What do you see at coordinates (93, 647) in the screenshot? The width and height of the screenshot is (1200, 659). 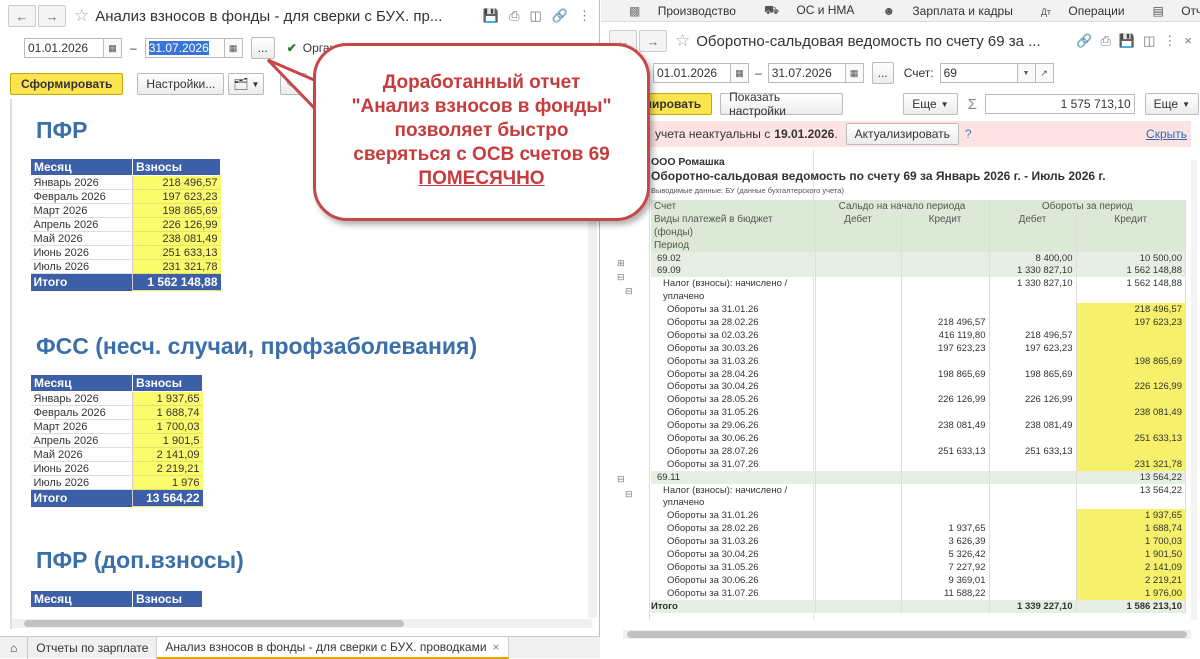 I see `tab-payroll-reports: Отчеты по зарплате` at bounding box center [93, 647].